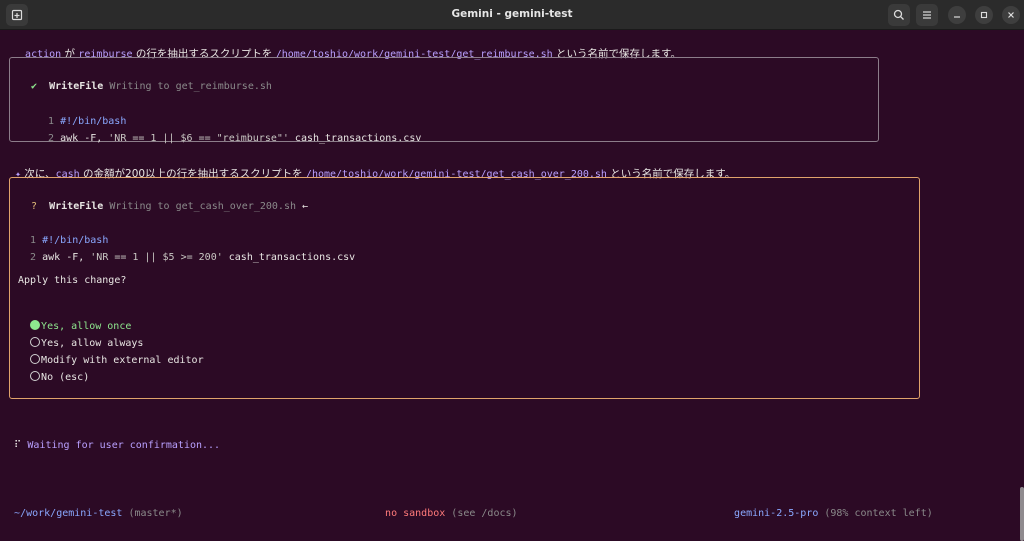 The height and width of the screenshot is (541, 1024). What do you see at coordinates (484, 513) in the screenshot?
I see `sandbox-hint: (see /docs)` at bounding box center [484, 513].